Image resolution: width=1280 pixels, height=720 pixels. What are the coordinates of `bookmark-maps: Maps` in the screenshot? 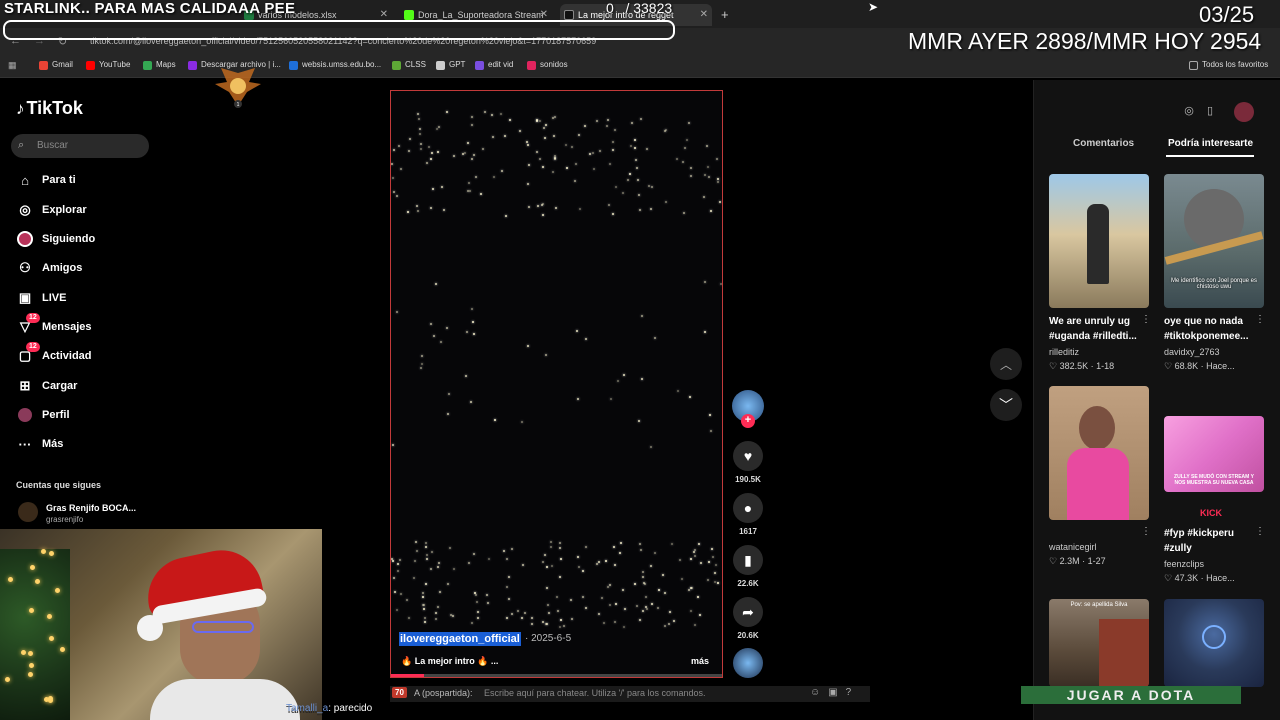 It's located at (159, 65).